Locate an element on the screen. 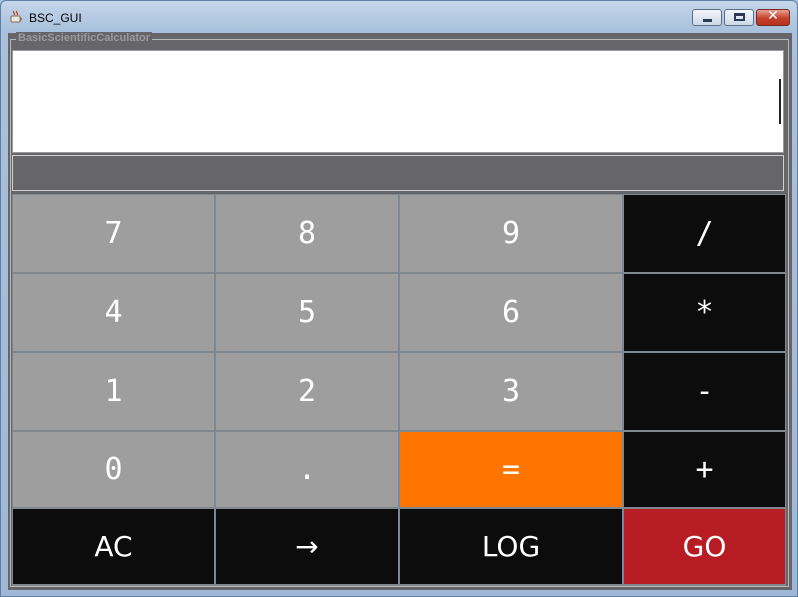 The image size is (798, 597). log-button: LOG is located at coordinates (511, 546).